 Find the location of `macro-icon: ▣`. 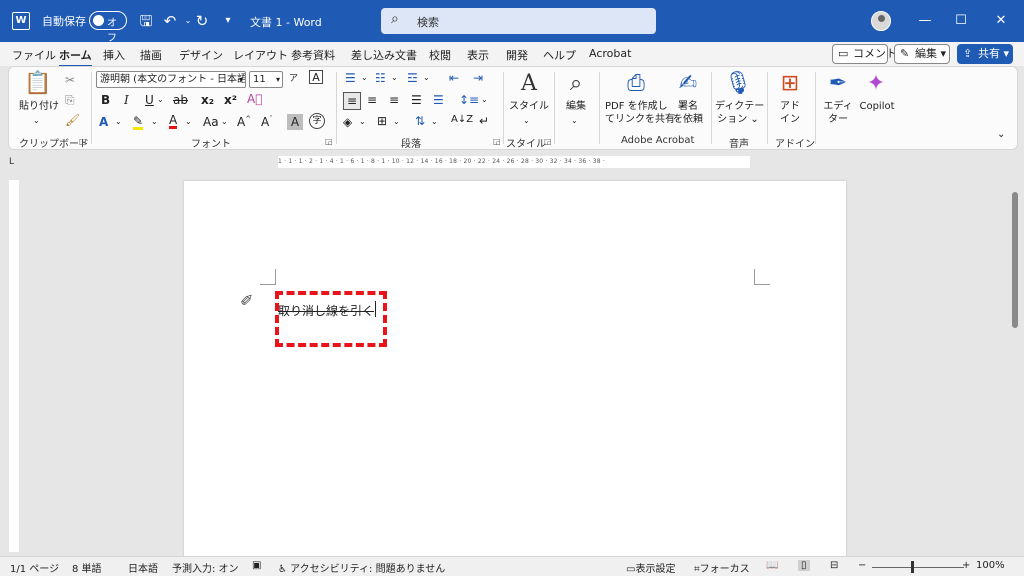

macro-icon: ▣ is located at coordinates (256, 565).